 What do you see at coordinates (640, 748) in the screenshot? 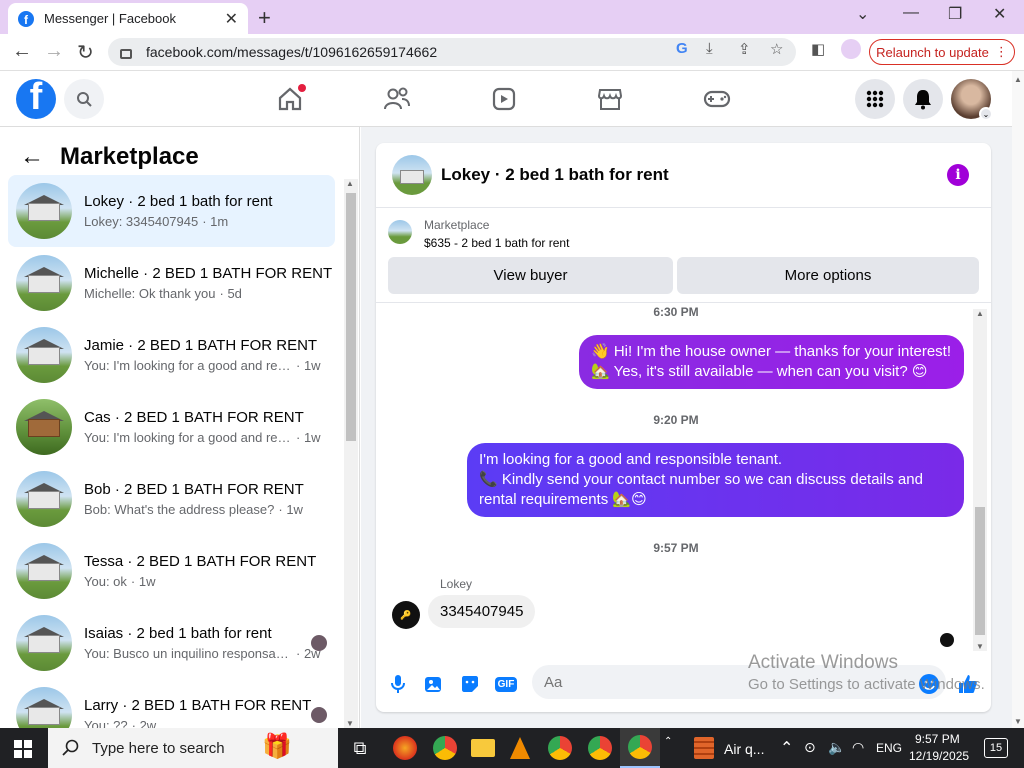
I see `chrome-active-icon` at bounding box center [640, 748].